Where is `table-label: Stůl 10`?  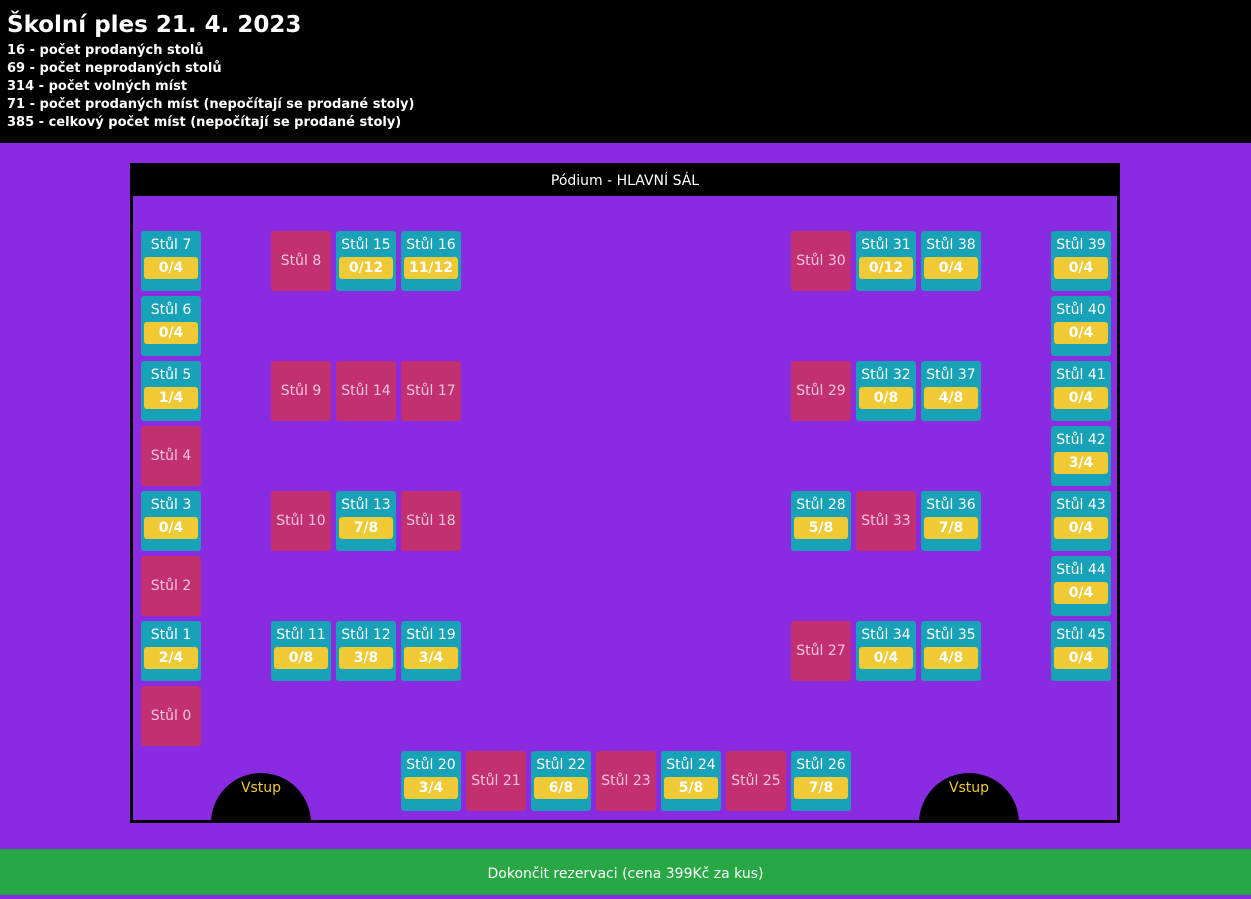 table-label: Stůl 10 is located at coordinates (301, 521).